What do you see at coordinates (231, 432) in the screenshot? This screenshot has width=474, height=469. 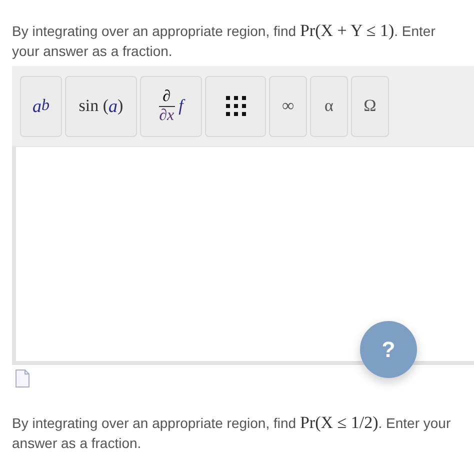 I see `question-text: By integrating over an appropriate region, find Pr(X ≤ 1/2). Enter your answer as a fraction.` at bounding box center [231, 432].